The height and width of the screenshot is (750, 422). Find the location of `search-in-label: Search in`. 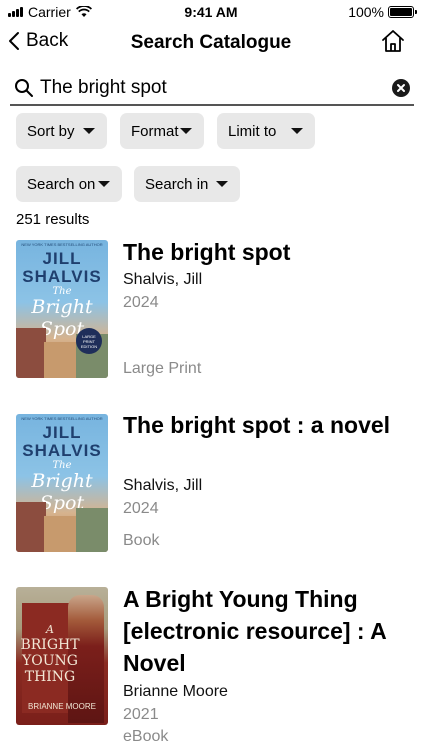

search-in-label: Search in is located at coordinates (177, 184).